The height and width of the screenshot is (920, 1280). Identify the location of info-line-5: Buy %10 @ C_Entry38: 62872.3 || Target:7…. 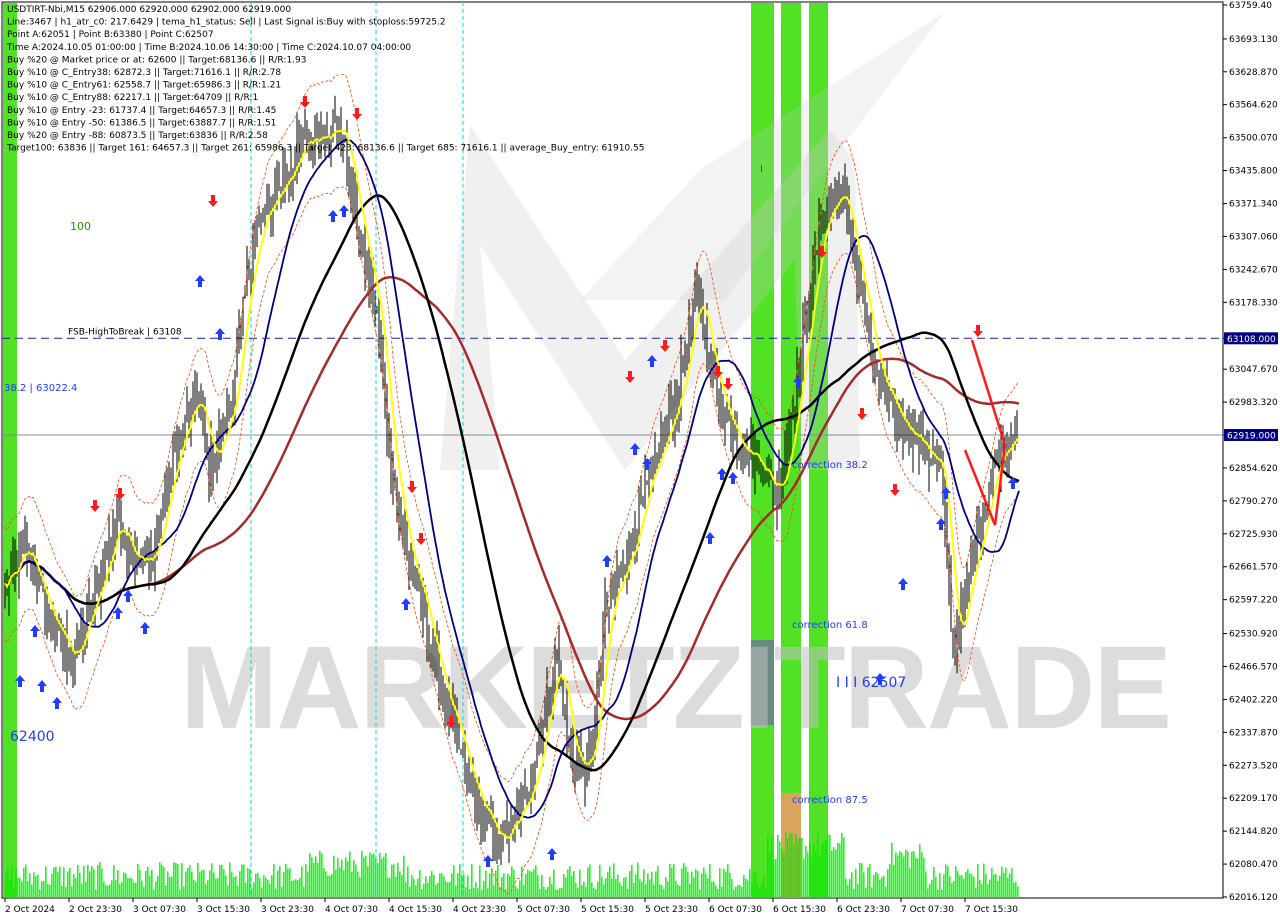
(144, 73).